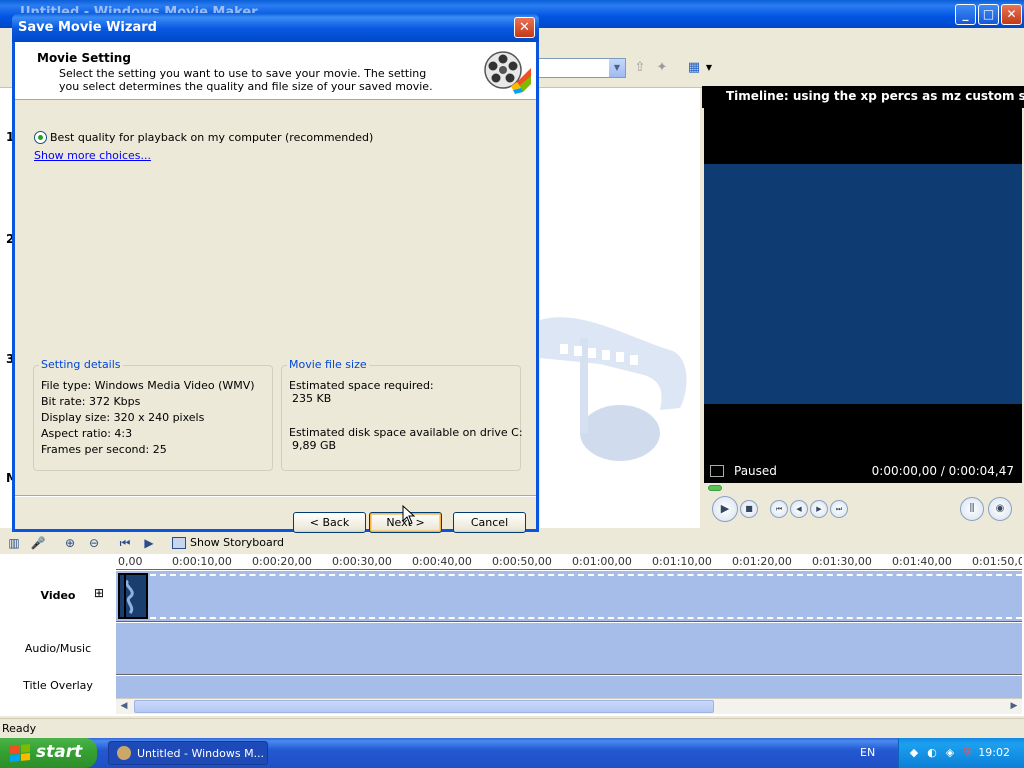  What do you see at coordinates (202, 561) in the screenshot?
I see `ruler-tick: 0:00:10,00` at bounding box center [202, 561].